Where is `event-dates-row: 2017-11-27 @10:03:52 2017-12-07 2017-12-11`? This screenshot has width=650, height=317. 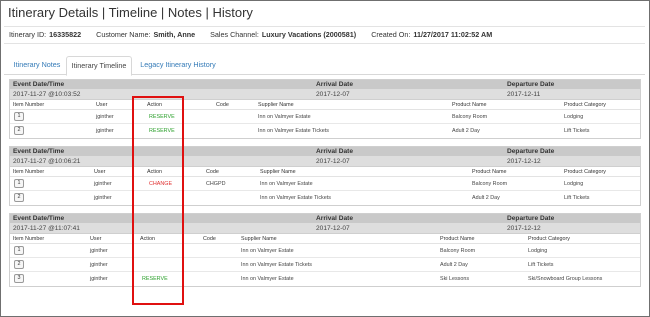
event-dates-row: 2017-11-27 @10:03:52 2017-12-07 2017-12-11 is located at coordinates (325, 94).